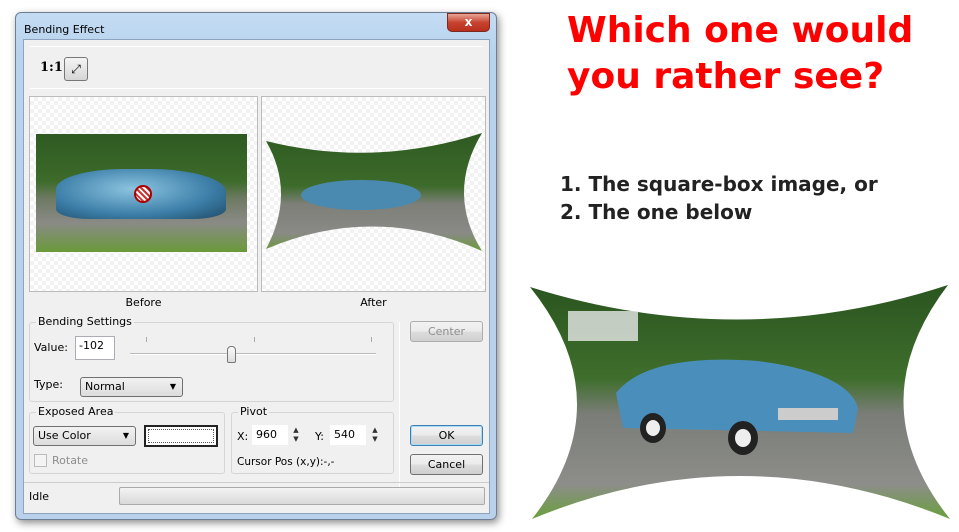 Image resolution: width=959 pixels, height=532 pixels. What do you see at coordinates (51, 67) in the screenshot?
I see `actual-size-button: 1:1` at bounding box center [51, 67].